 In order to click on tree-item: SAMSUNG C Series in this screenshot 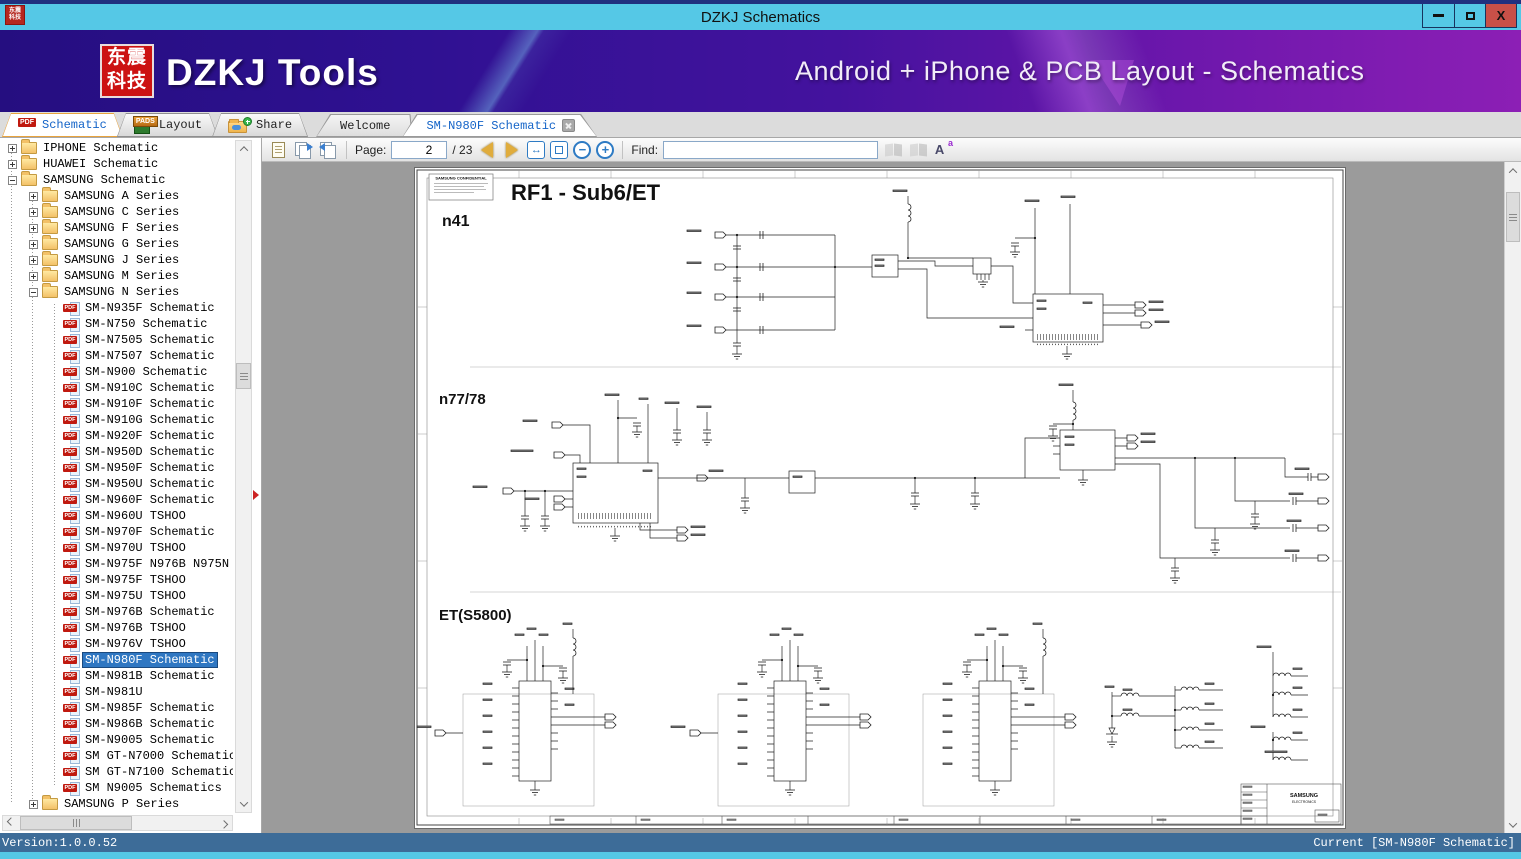, I will do `click(117, 211)`.